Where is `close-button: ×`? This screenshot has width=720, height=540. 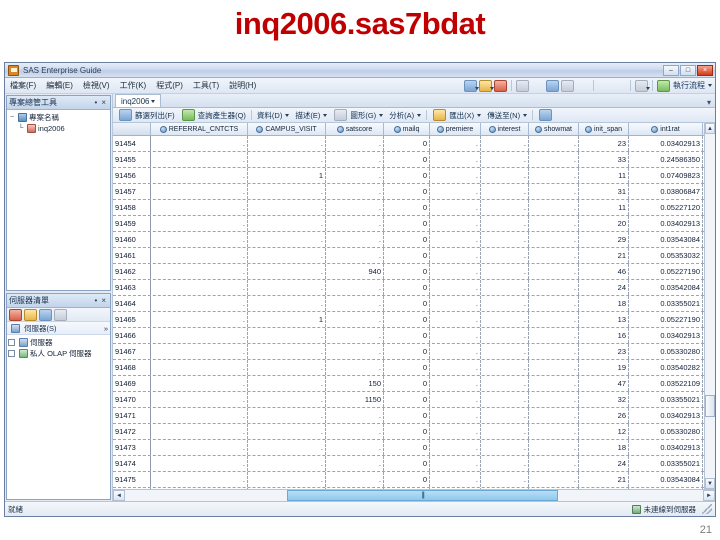 close-button: × is located at coordinates (705, 70).